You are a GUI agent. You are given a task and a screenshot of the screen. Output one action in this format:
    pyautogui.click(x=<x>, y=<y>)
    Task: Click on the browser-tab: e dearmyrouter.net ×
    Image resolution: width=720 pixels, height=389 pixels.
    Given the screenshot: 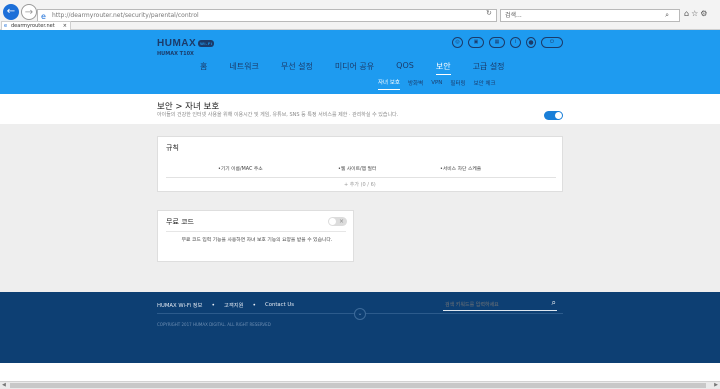 What is the action you would take?
    pyautogui.click(x=36, y=25)
    